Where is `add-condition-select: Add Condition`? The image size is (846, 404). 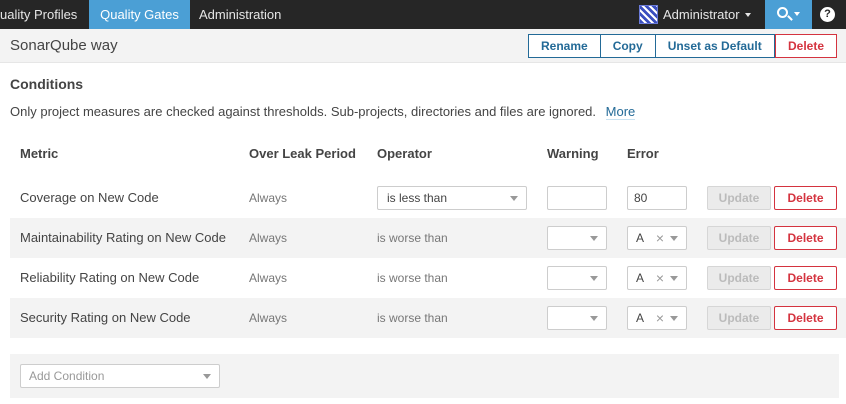 add-condition-select: Add Condition is located at coordinates (120, 376).